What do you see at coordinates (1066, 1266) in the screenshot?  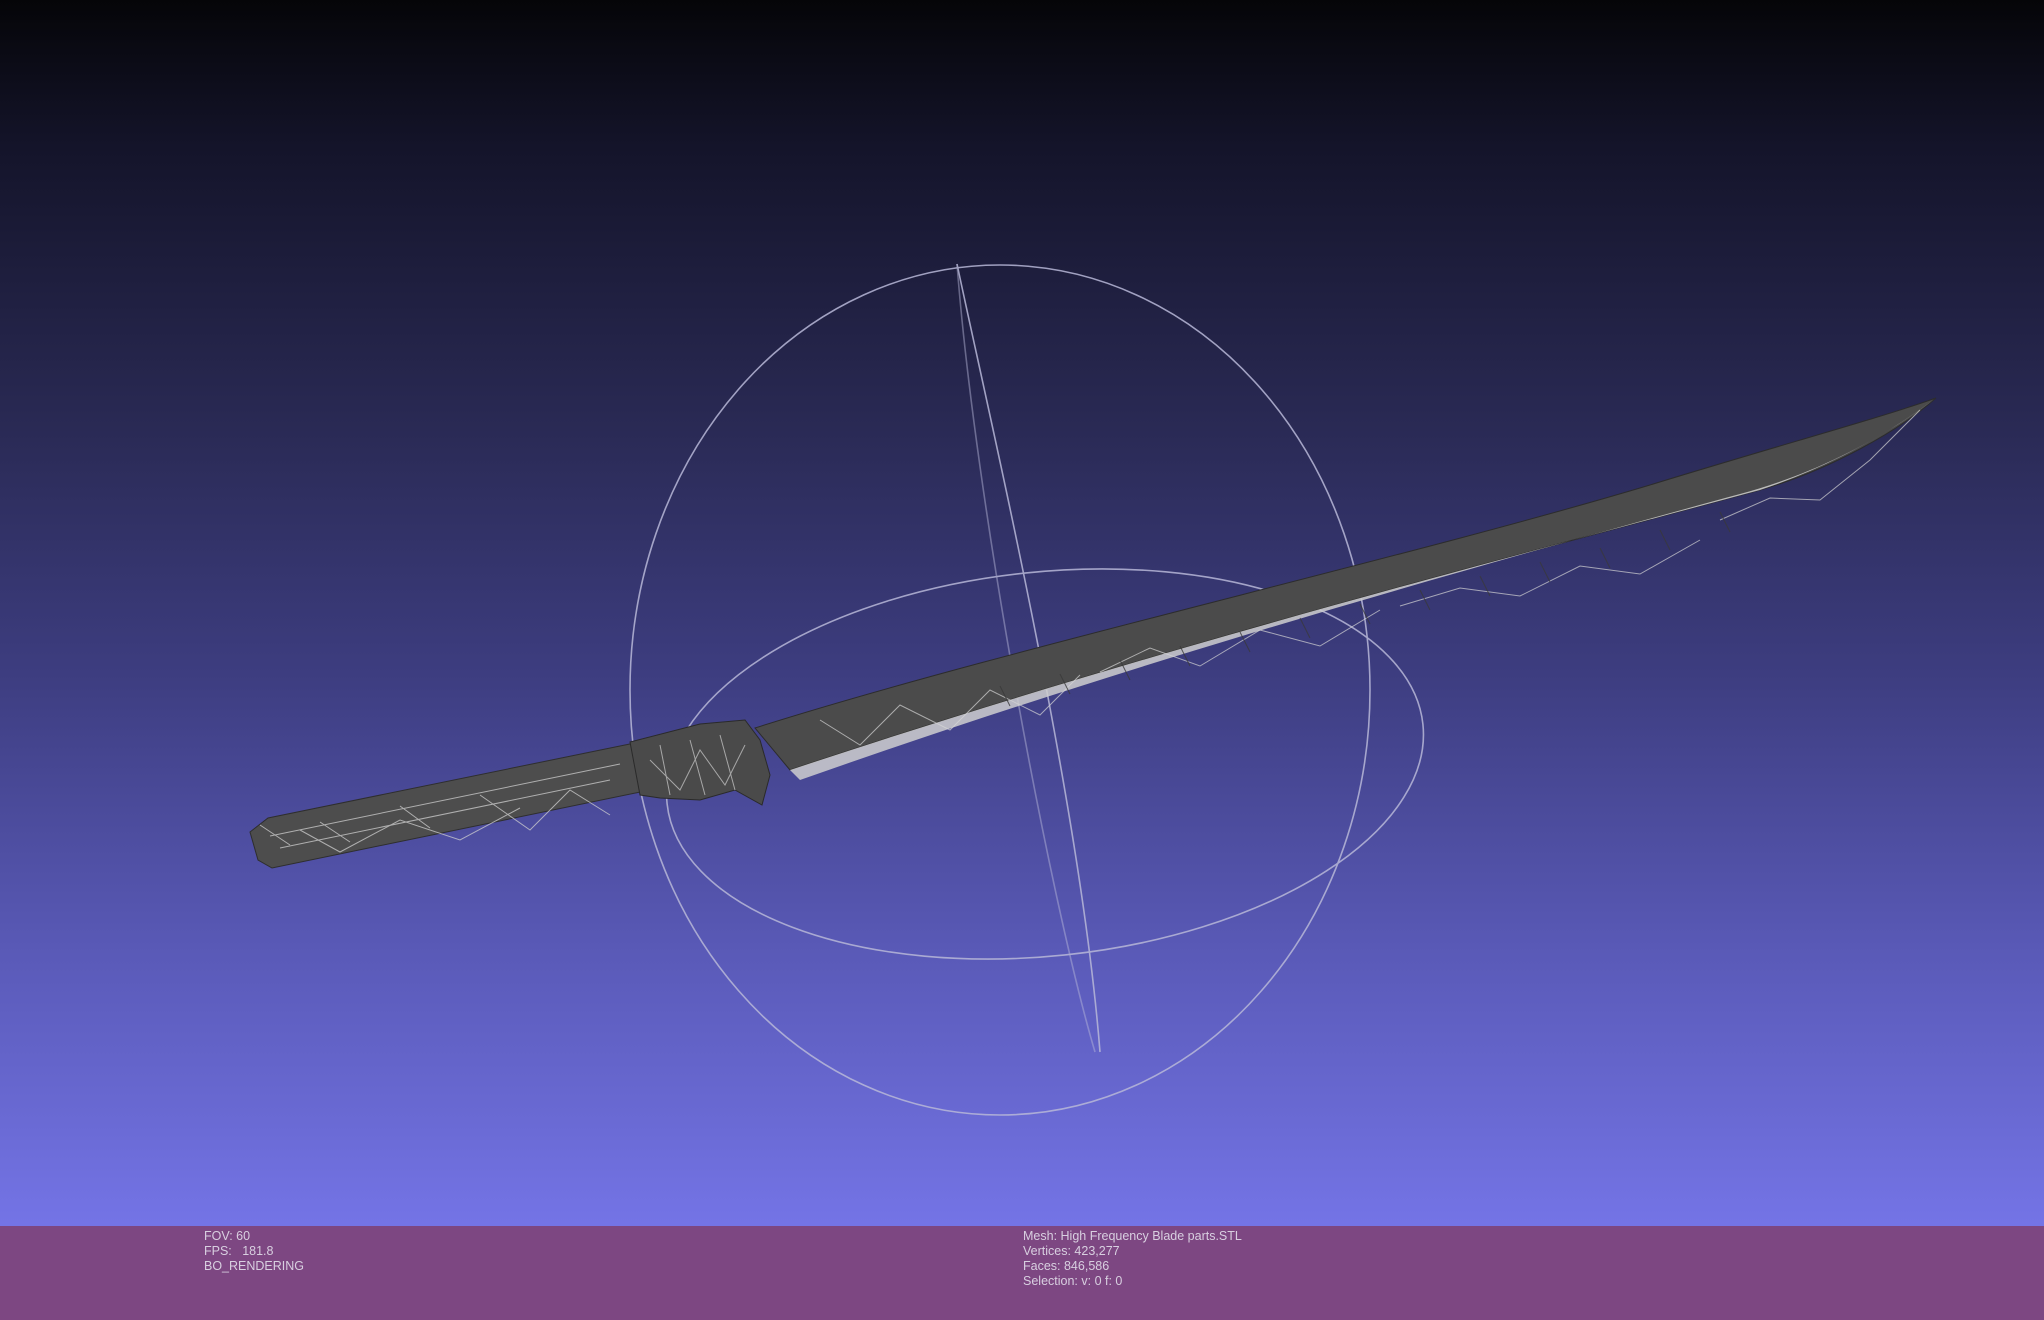 I see `faces-count-label: Faces: 846,586` at bounding box center [1066, 1266].